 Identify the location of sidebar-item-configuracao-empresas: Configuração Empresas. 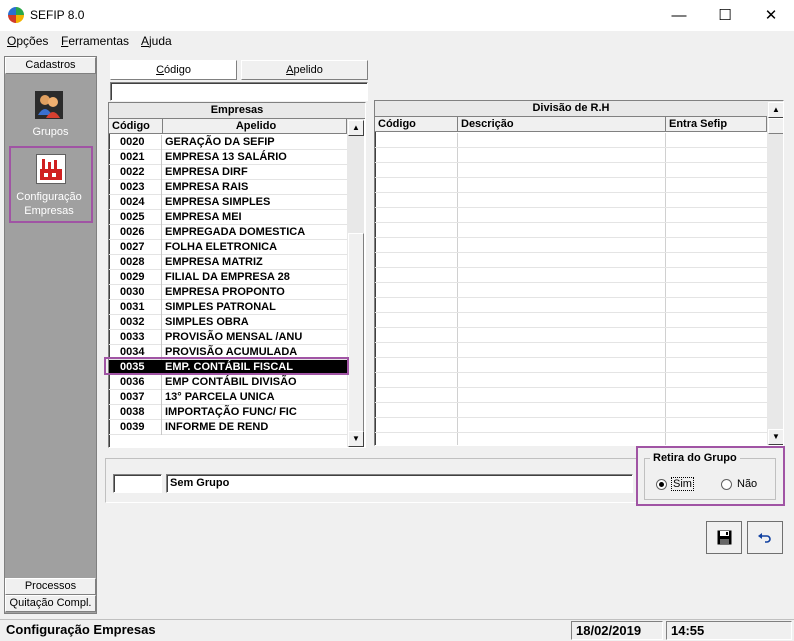
(51, 184).